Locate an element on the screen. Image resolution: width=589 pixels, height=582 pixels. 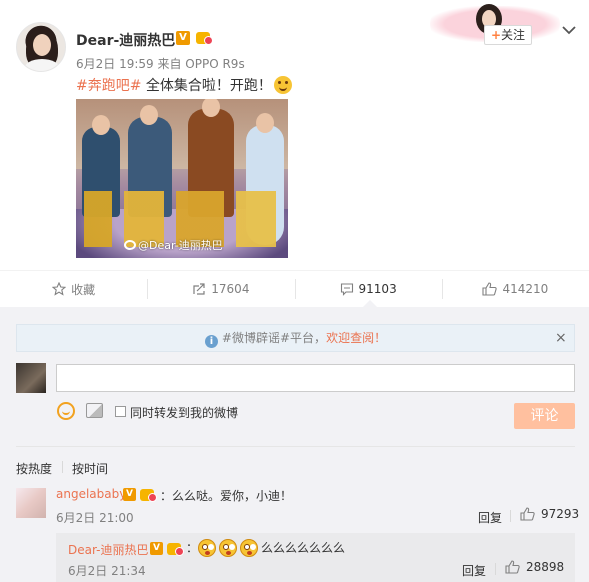
follow-label: 关注 is located at coordinates (513, 35).